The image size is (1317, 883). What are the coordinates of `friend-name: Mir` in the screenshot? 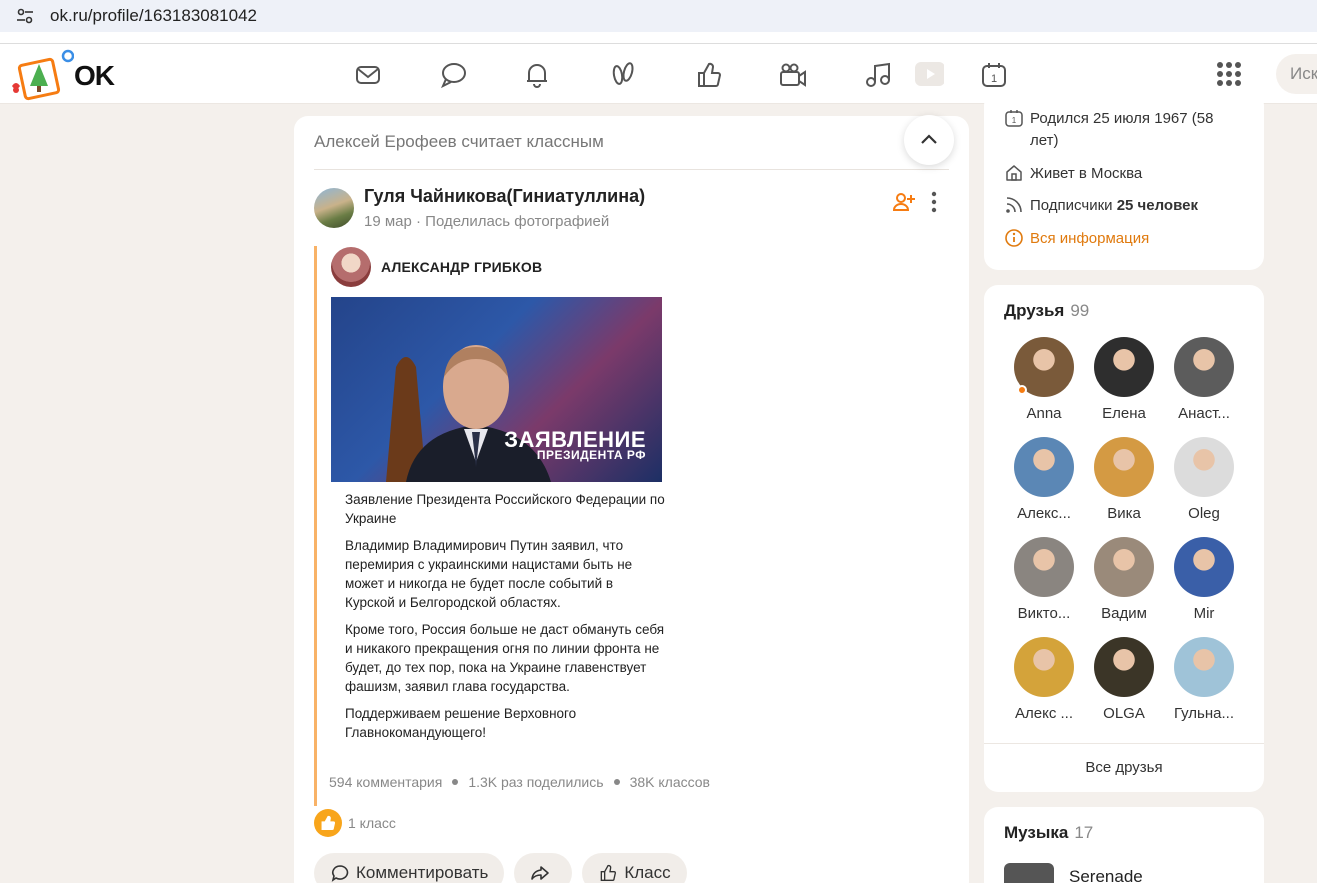 It's located at (1204, 613).